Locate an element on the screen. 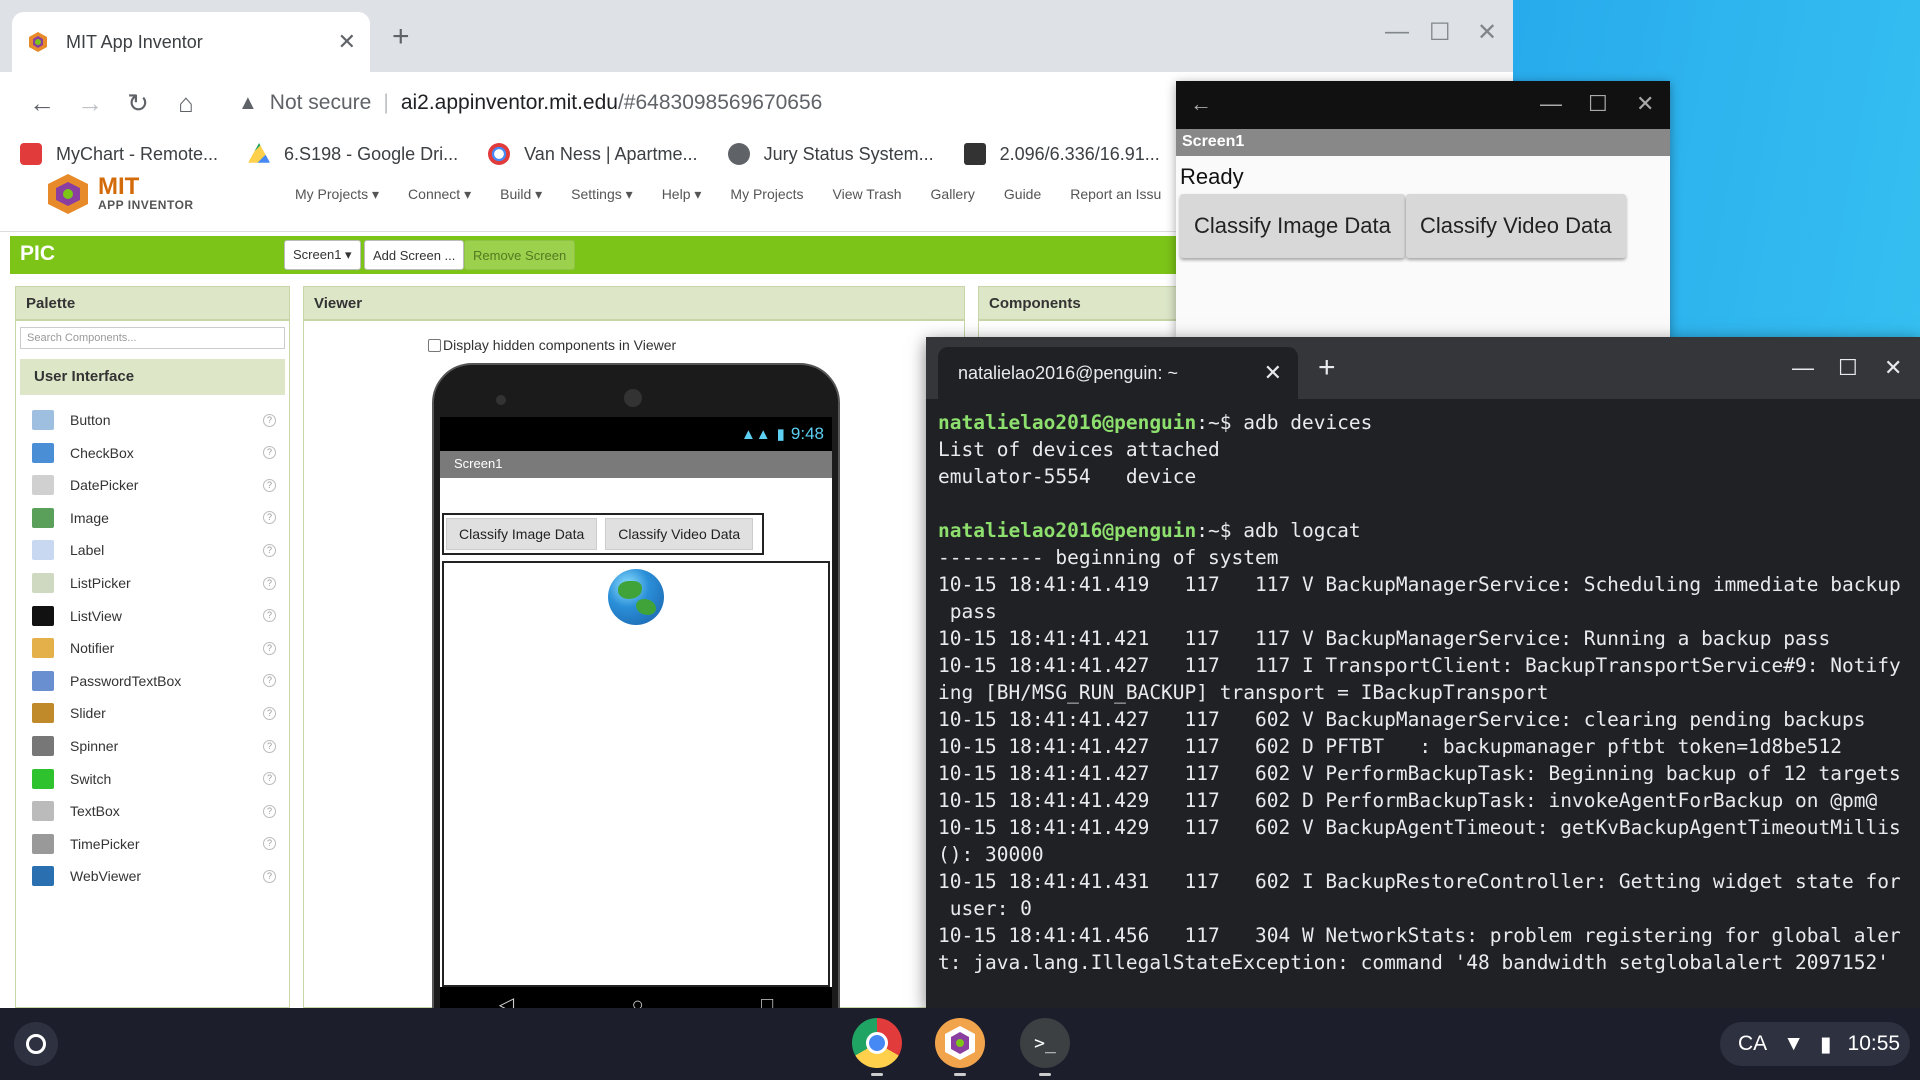 The image size is (1920, 1080). back-icon: ← is located at coordinates (42, 103).